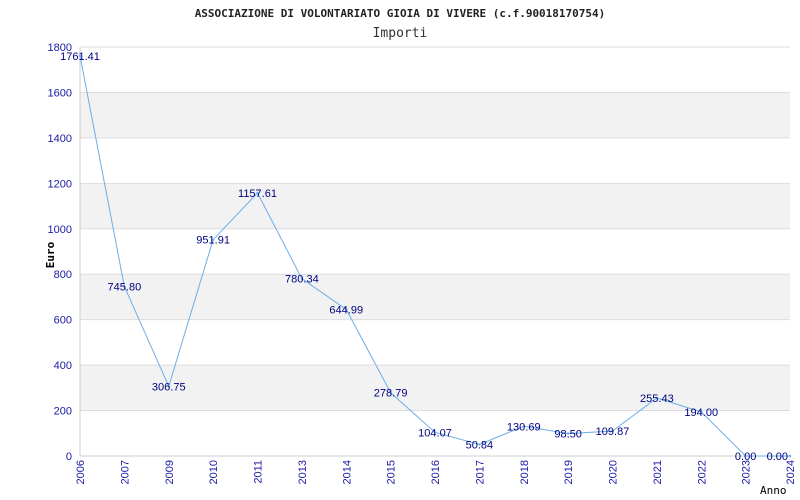 This screenshot has width=800, height=500. I want to click on data-label: 1761.41, so click(80, 57).